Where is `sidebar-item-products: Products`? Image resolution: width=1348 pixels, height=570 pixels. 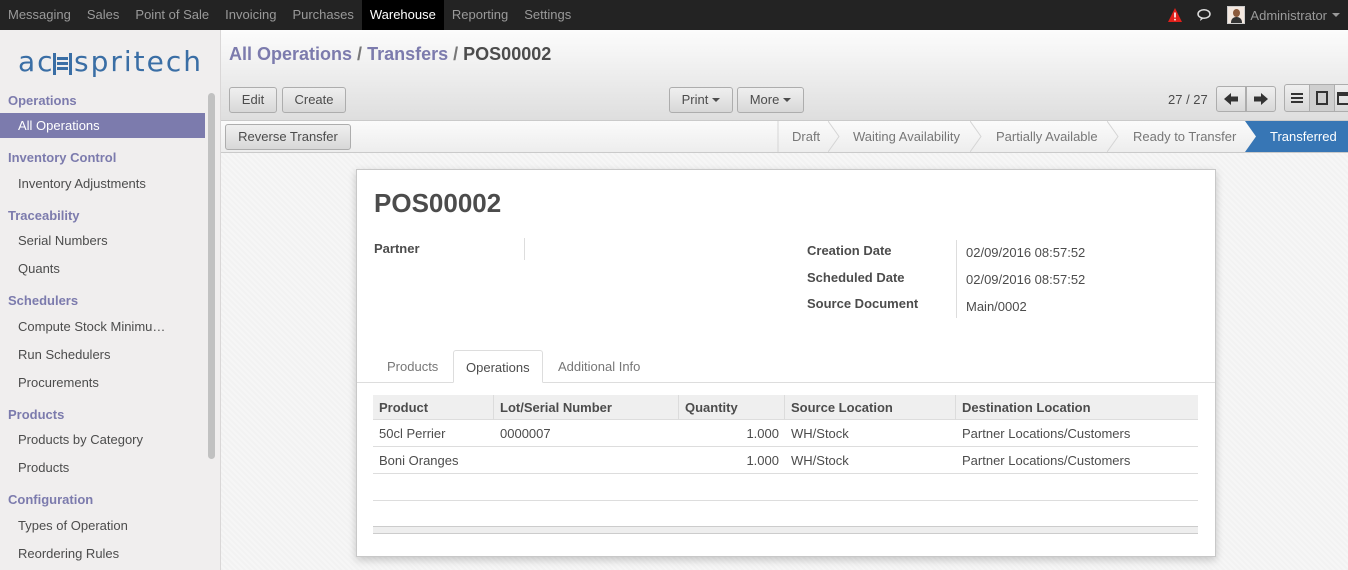
sidebar-item-products: Products is located at coordinates (102, 467).